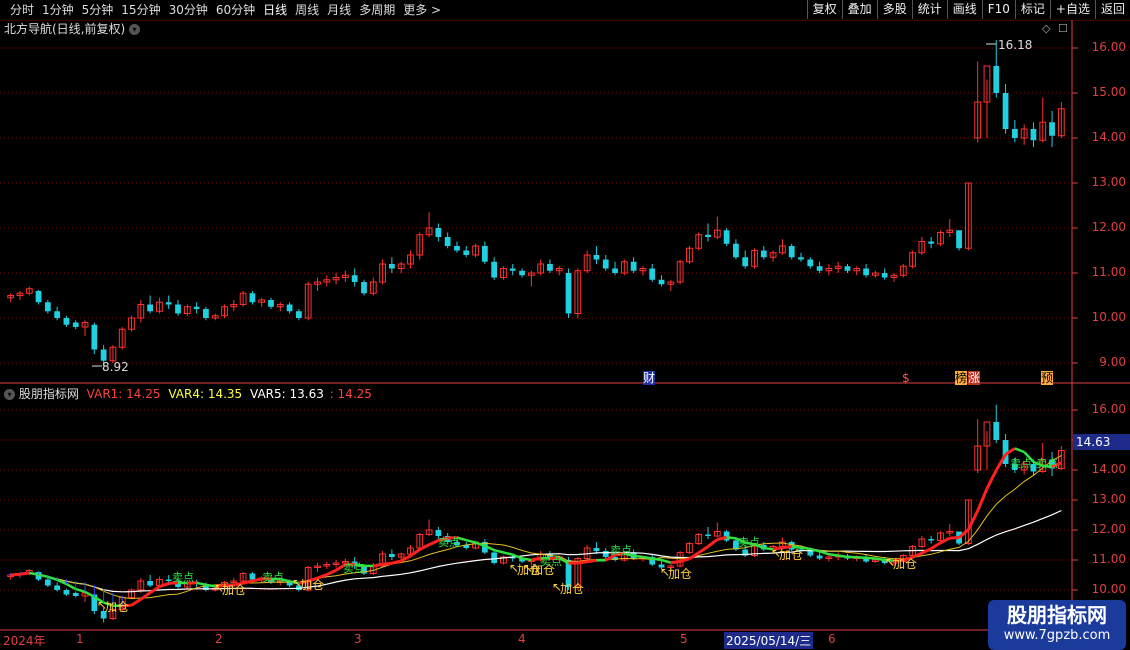 The image size is (1130, 650). I want to click on tab-multi-period: 多周期, so click(377, 10).